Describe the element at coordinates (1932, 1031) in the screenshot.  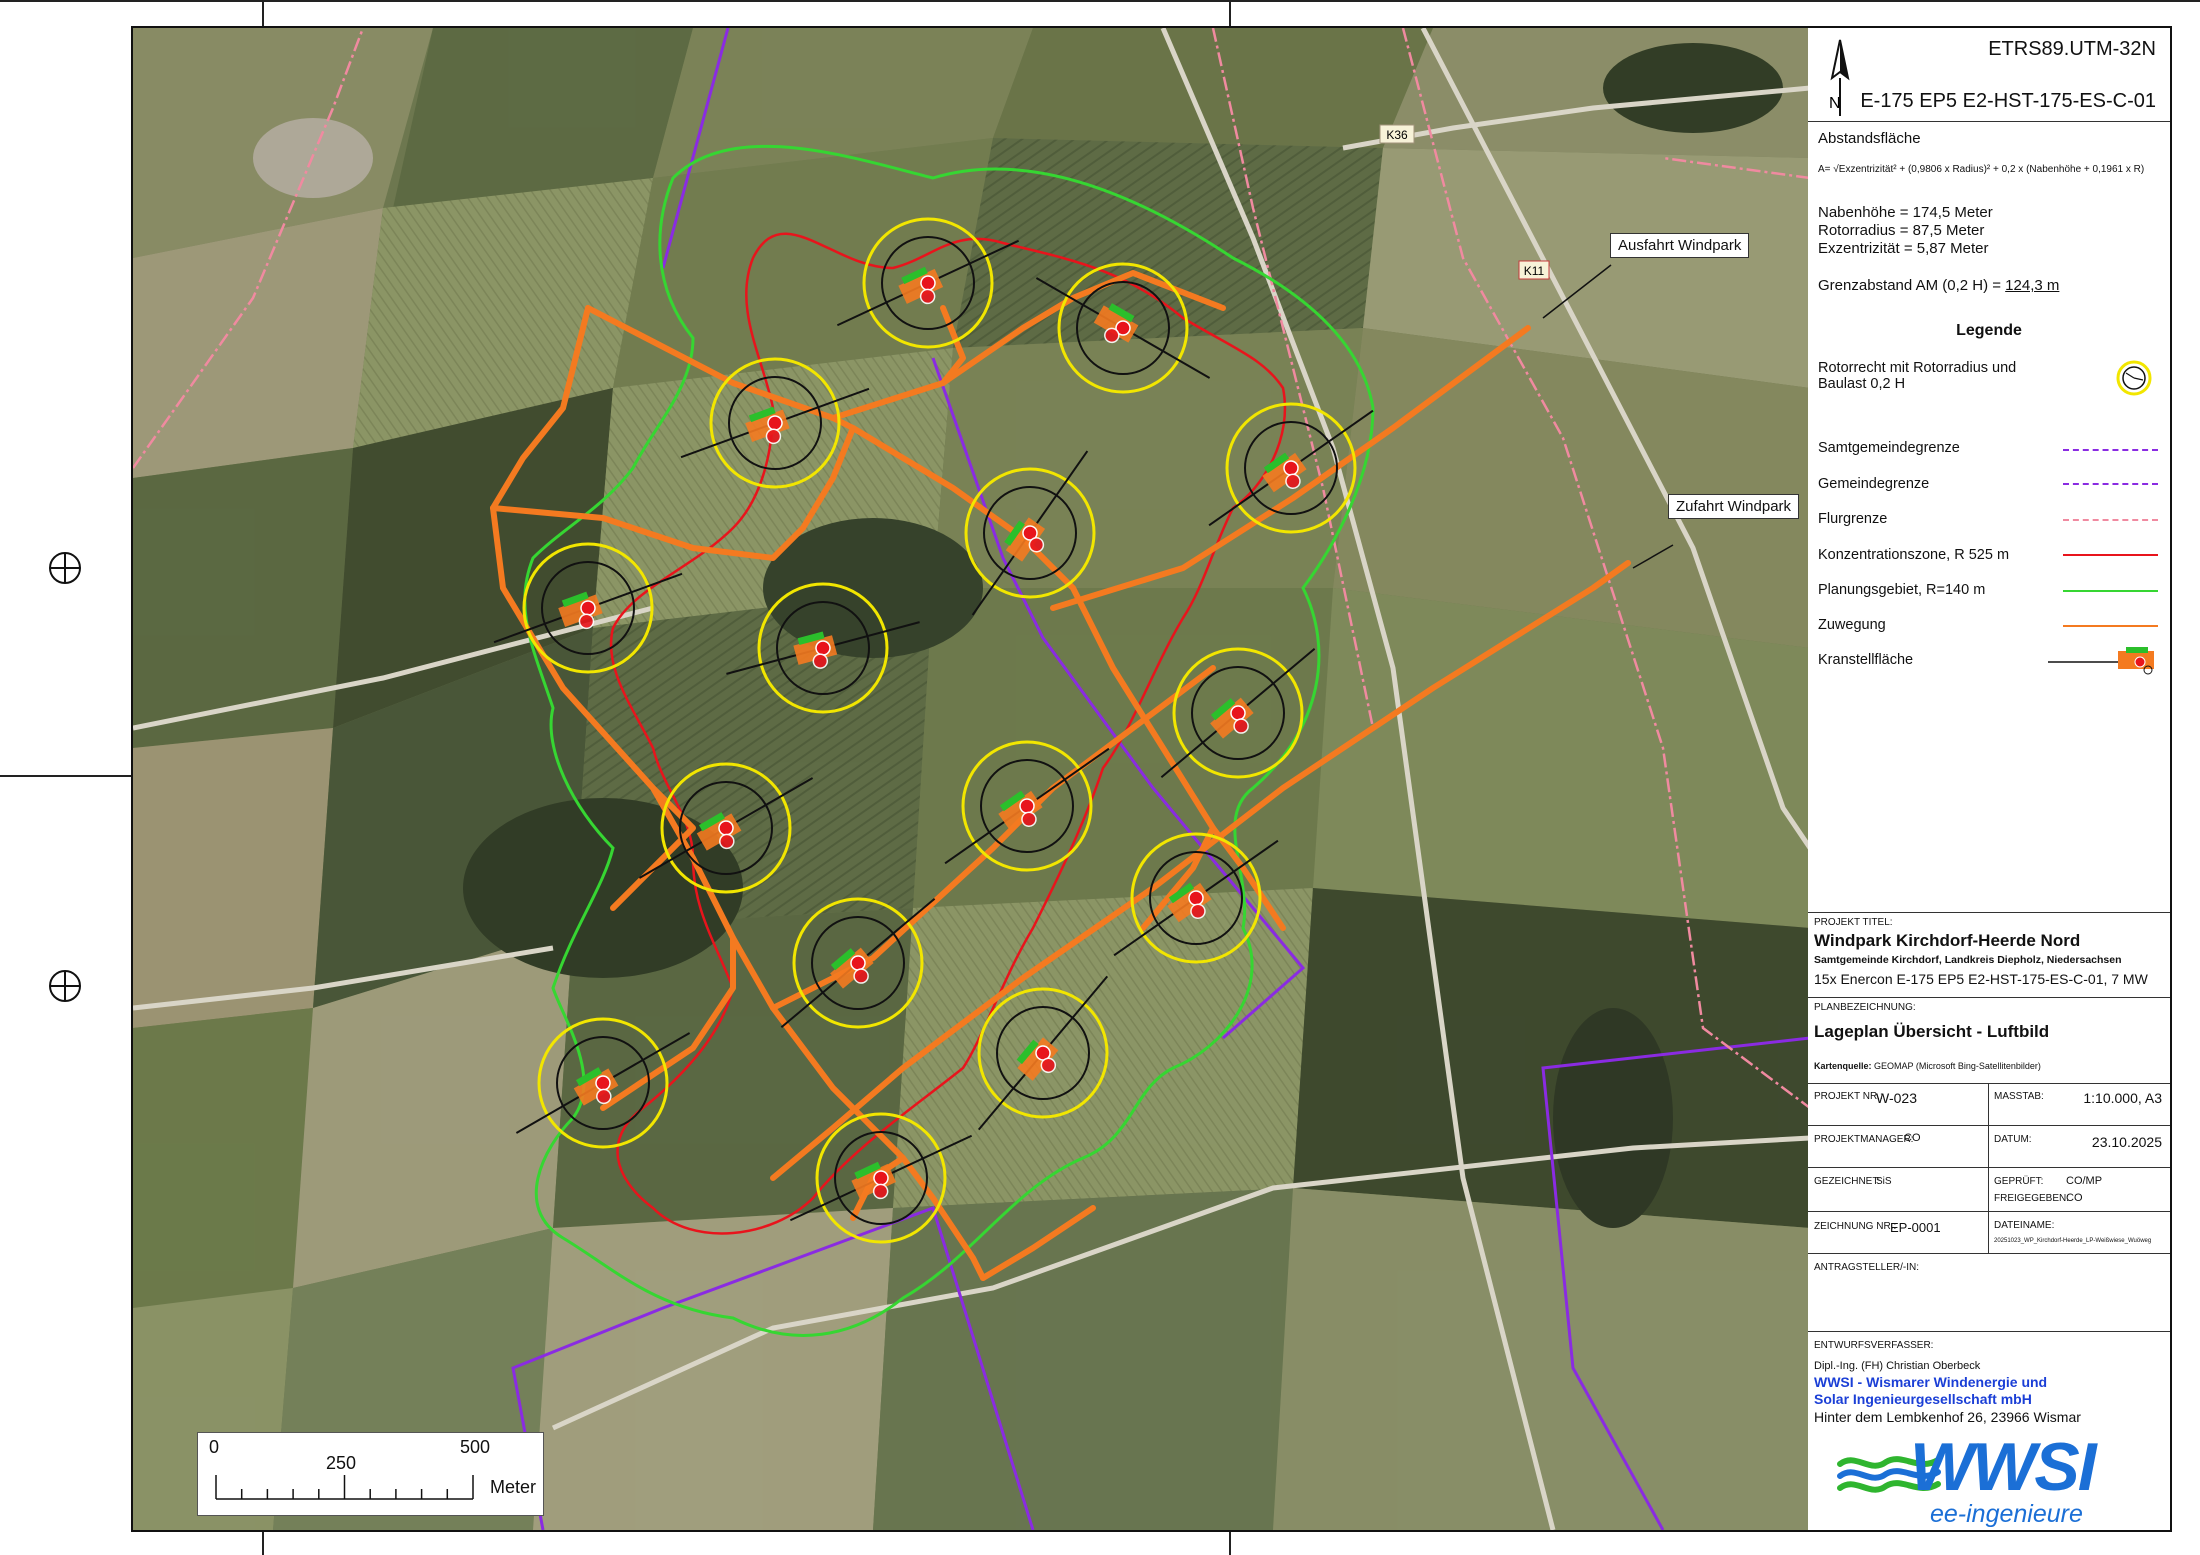
I see `plan-name: Lageplan Übersicht - Luftbild` at that location.